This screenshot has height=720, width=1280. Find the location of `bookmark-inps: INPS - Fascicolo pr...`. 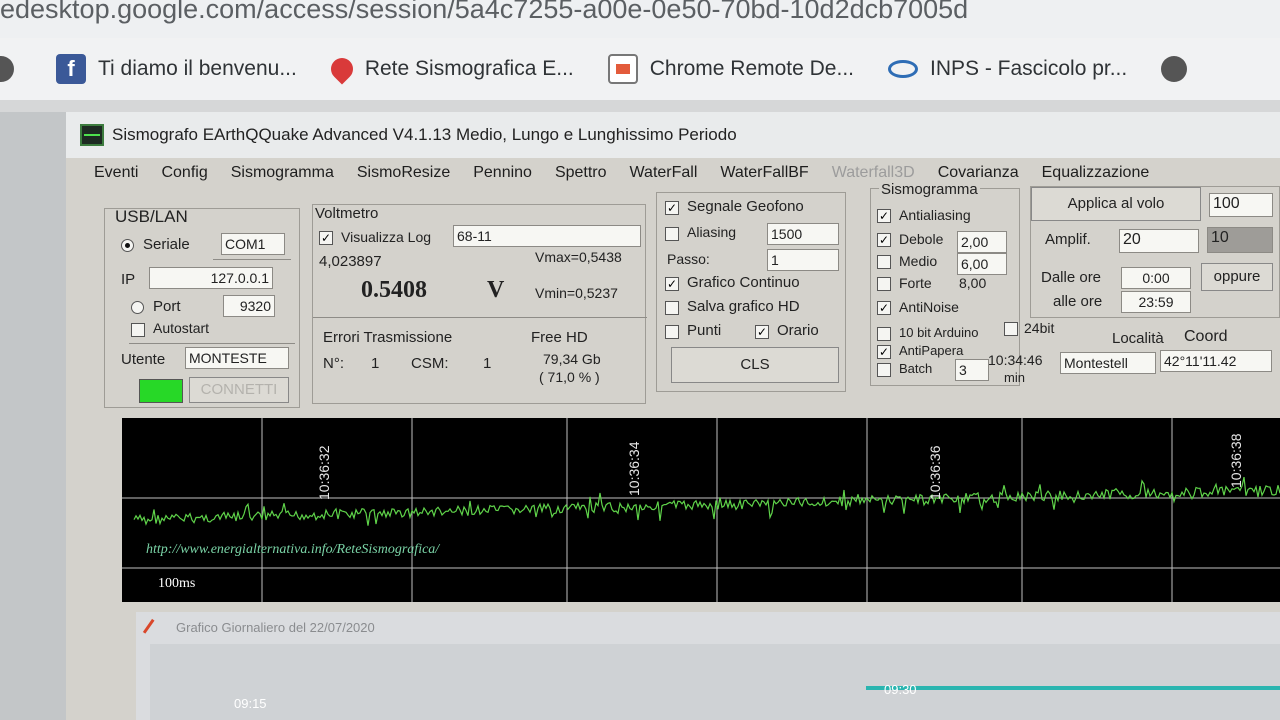

bookmark-inps: INPS - Fascicolo pr... is located at coordinates (1007, 69).